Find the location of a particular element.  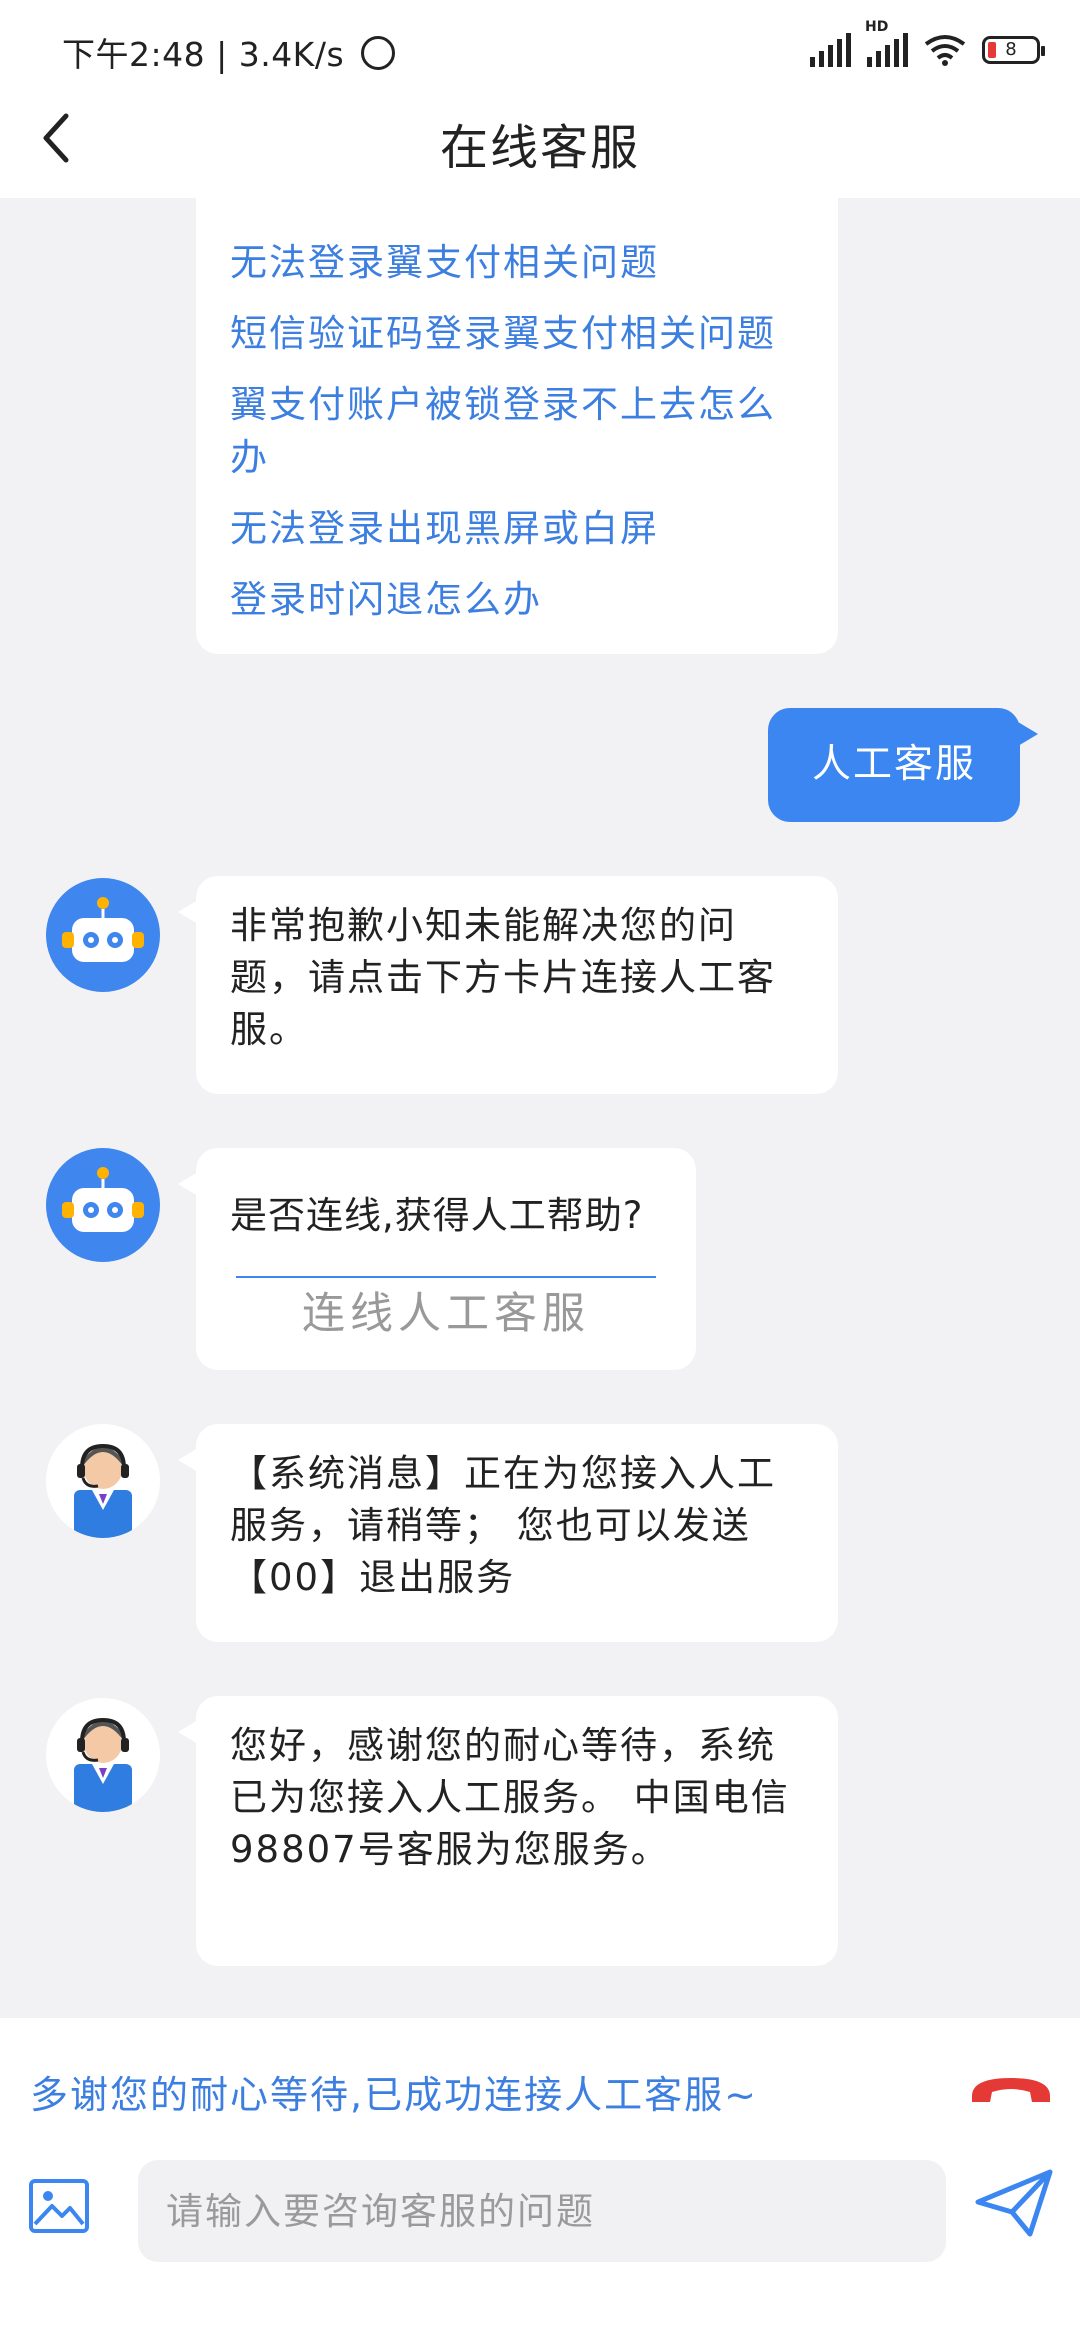

bot-apology-bubble: 非常抱歉小知未能解决您的问题，请点击下方卡片连接人工客服。 is located at coordinates (508, 985).